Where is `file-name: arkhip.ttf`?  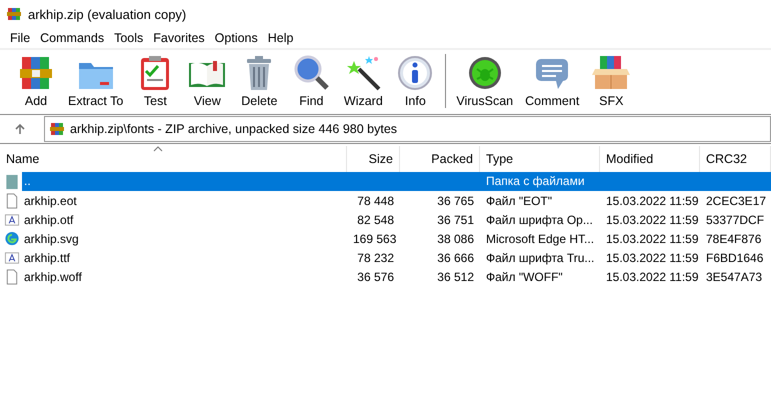
file-name: arkhip.ttf is located at coordinates (184, 257).